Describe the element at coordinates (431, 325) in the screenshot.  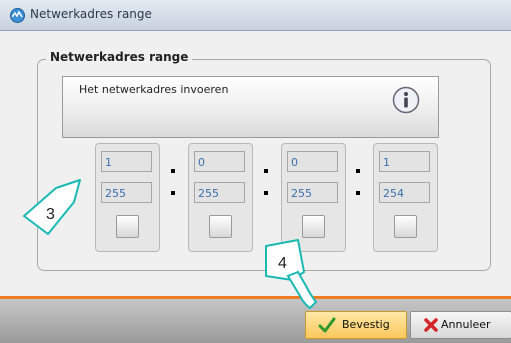
I see `cancel-x-icon` at that location.